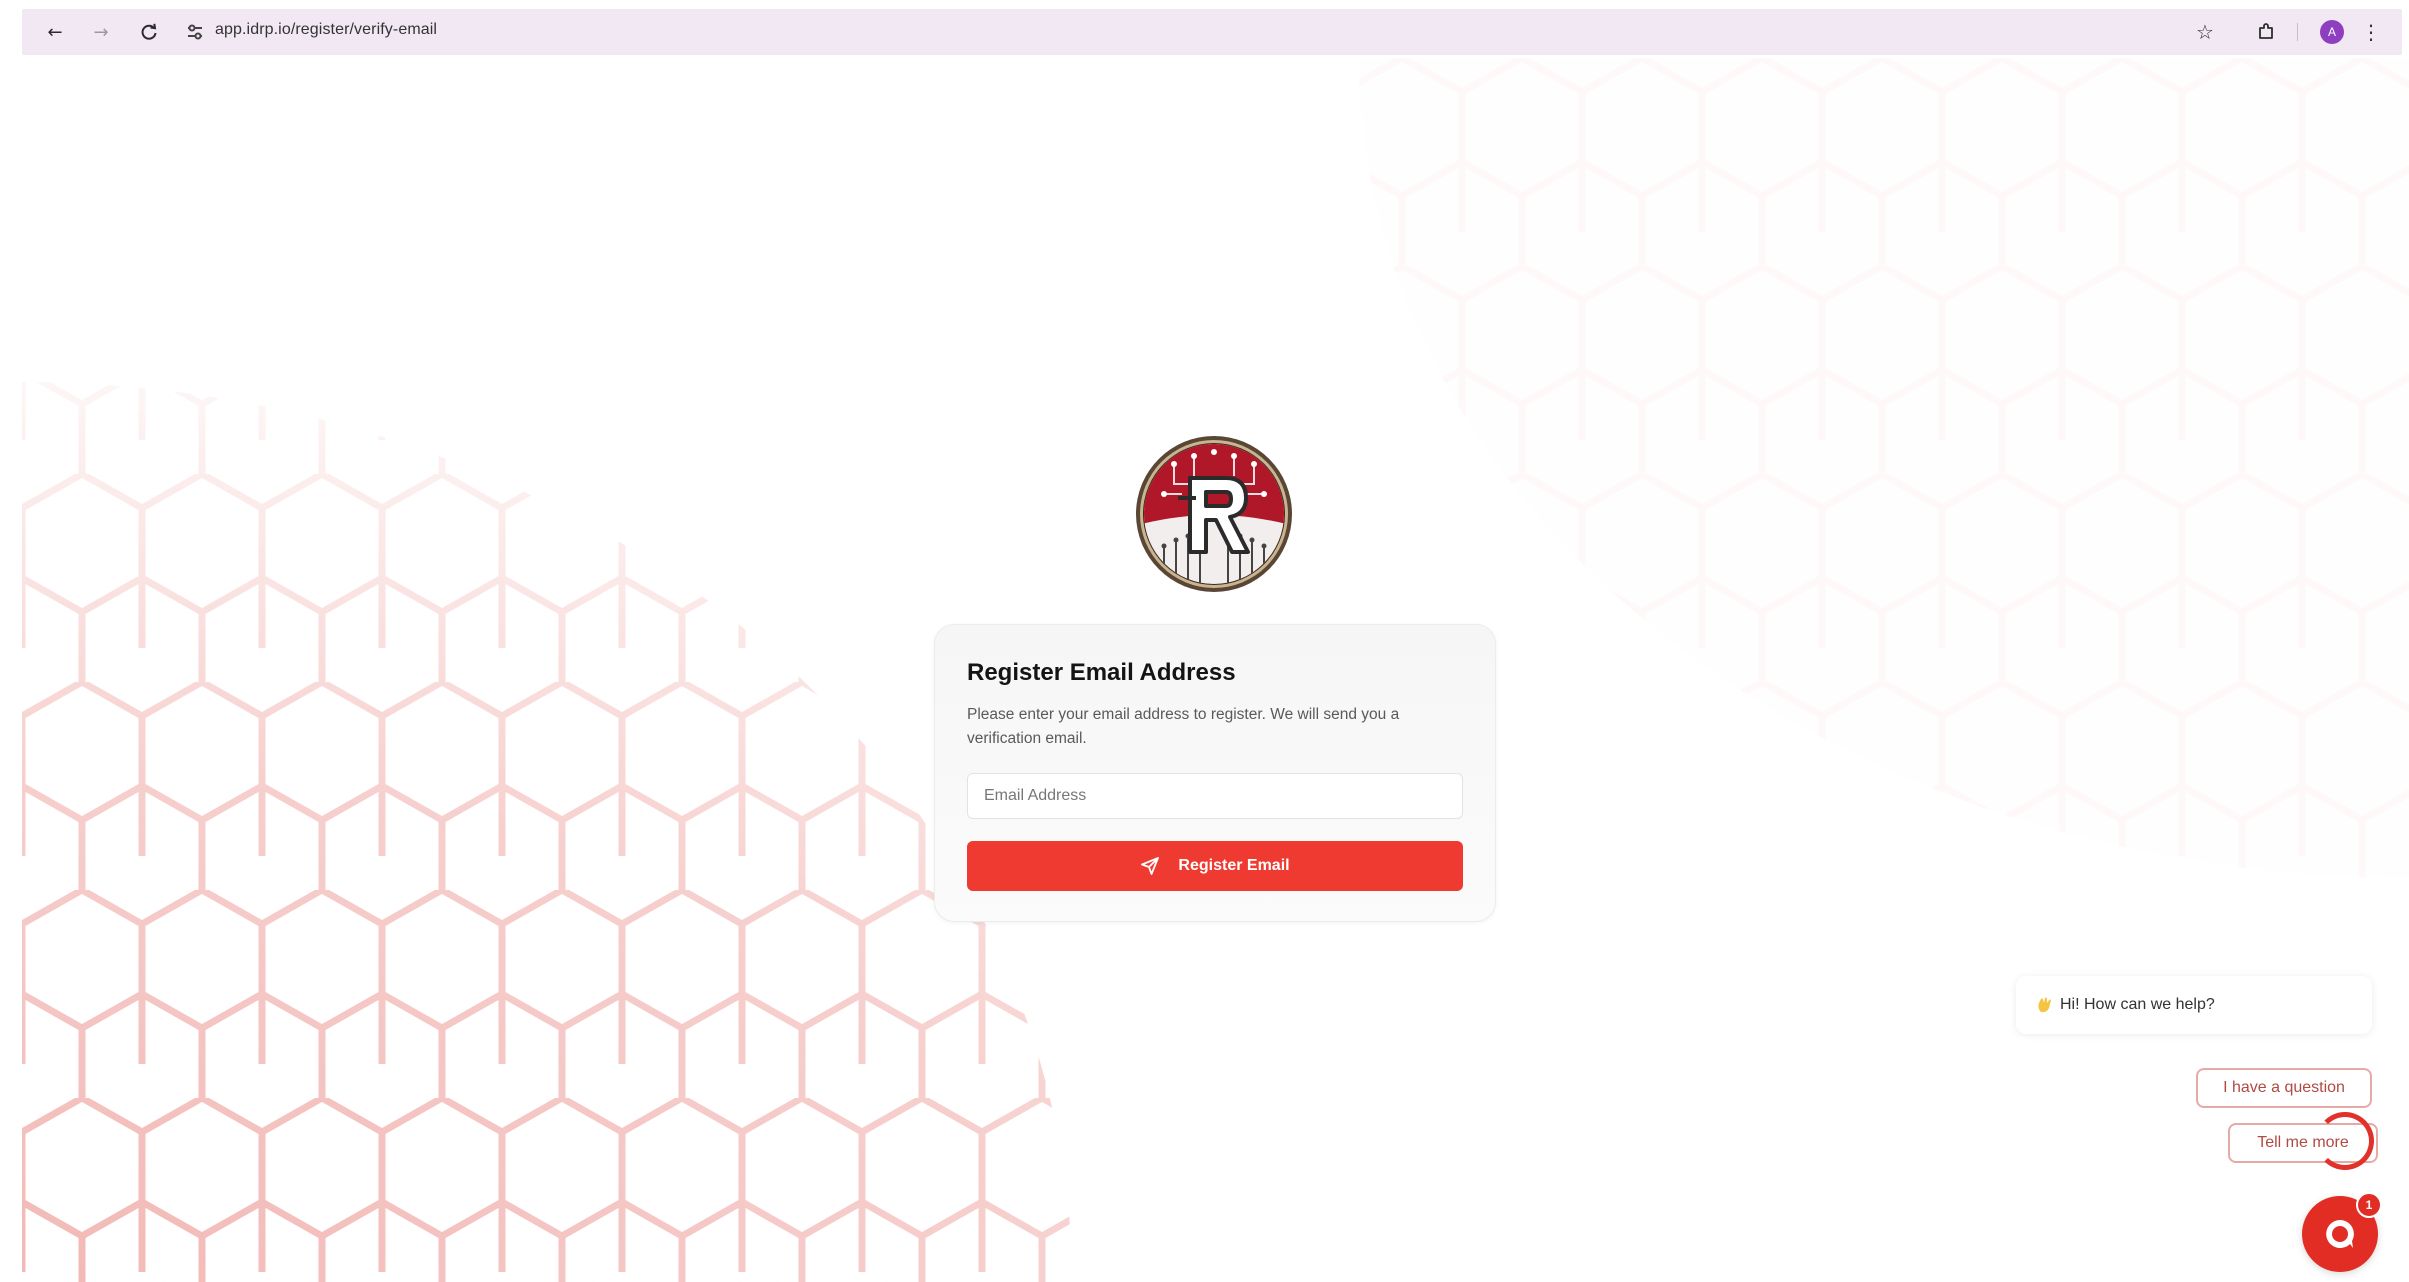  What do you see at coordinates (1215, 796) in the screenshot?
I see `email-address-input` at bounding box center [1215, 796].